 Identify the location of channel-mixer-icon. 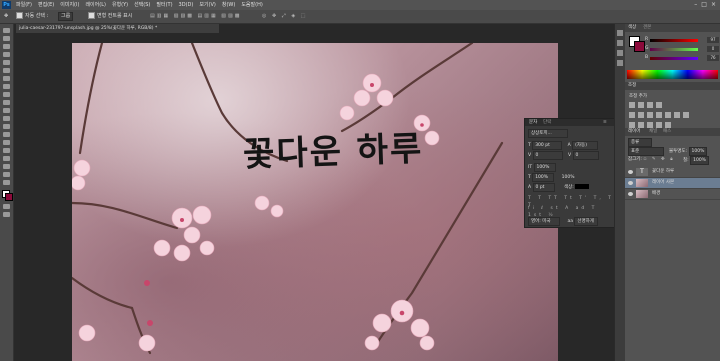
(677, 115).